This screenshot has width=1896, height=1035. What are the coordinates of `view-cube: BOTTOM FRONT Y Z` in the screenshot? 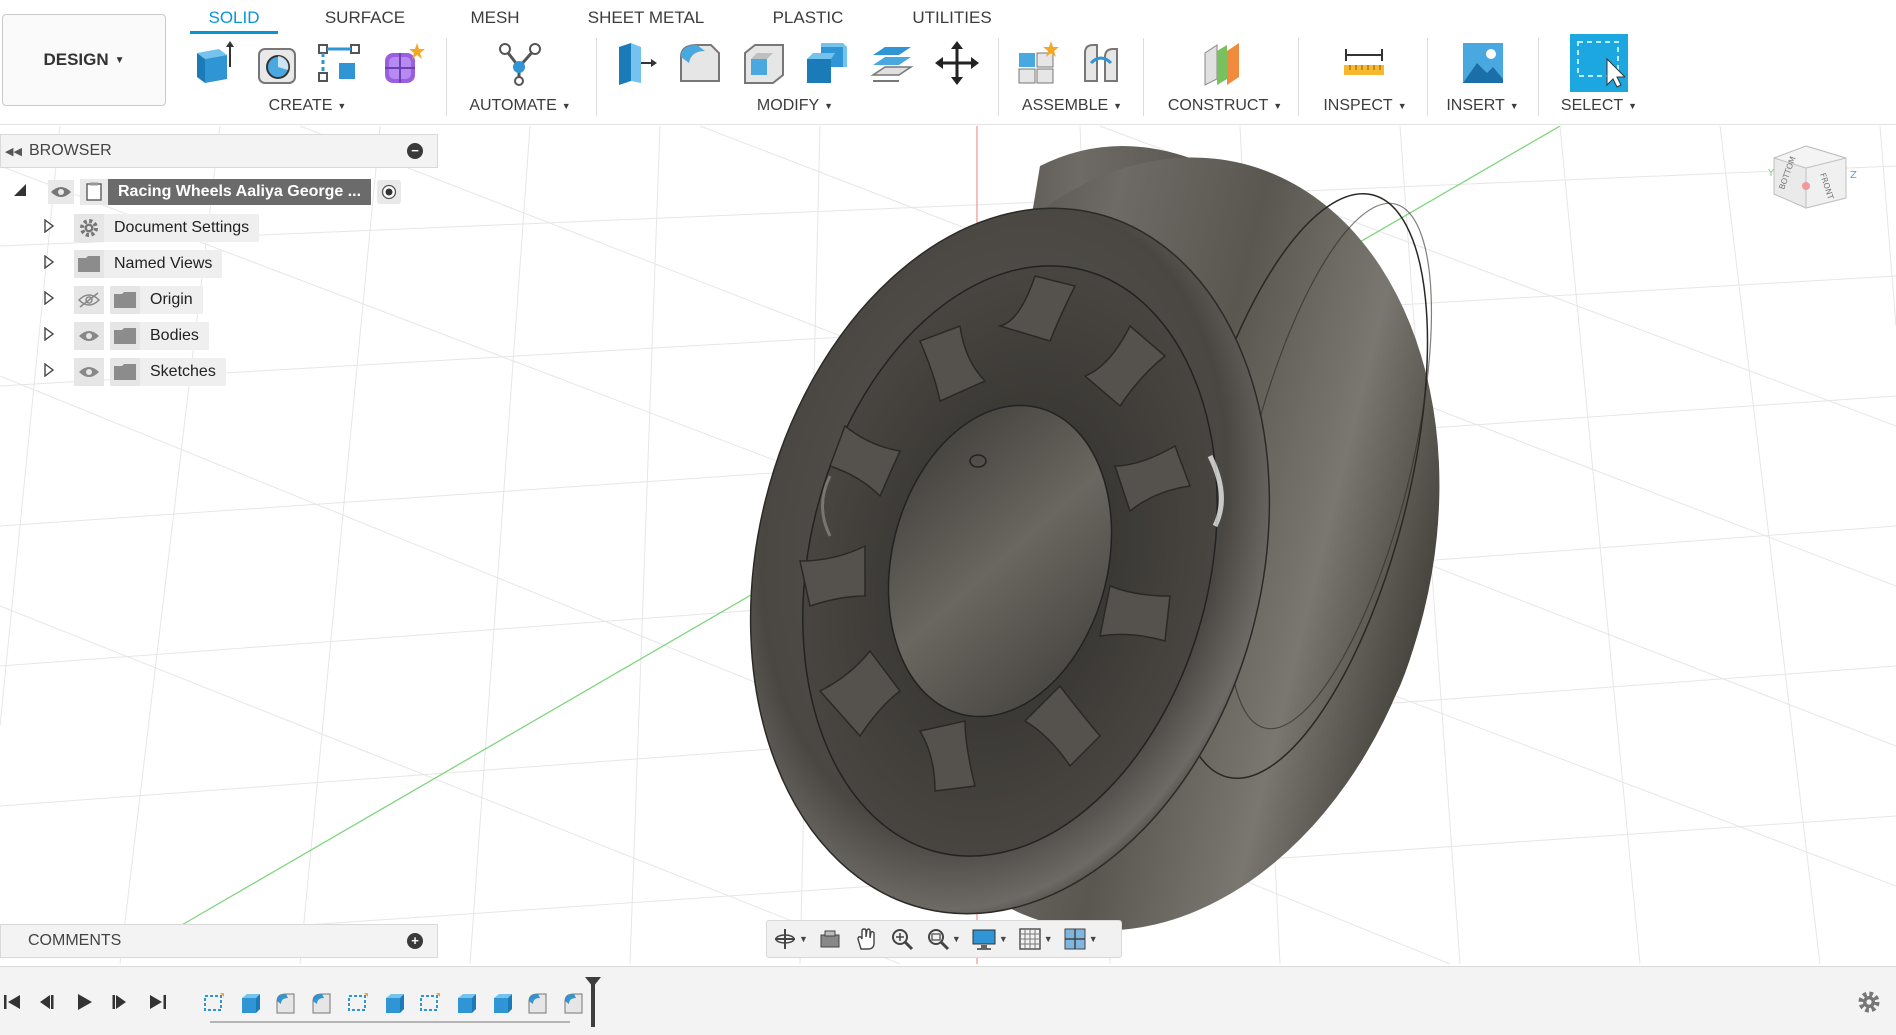 It's located at (1812, 177).